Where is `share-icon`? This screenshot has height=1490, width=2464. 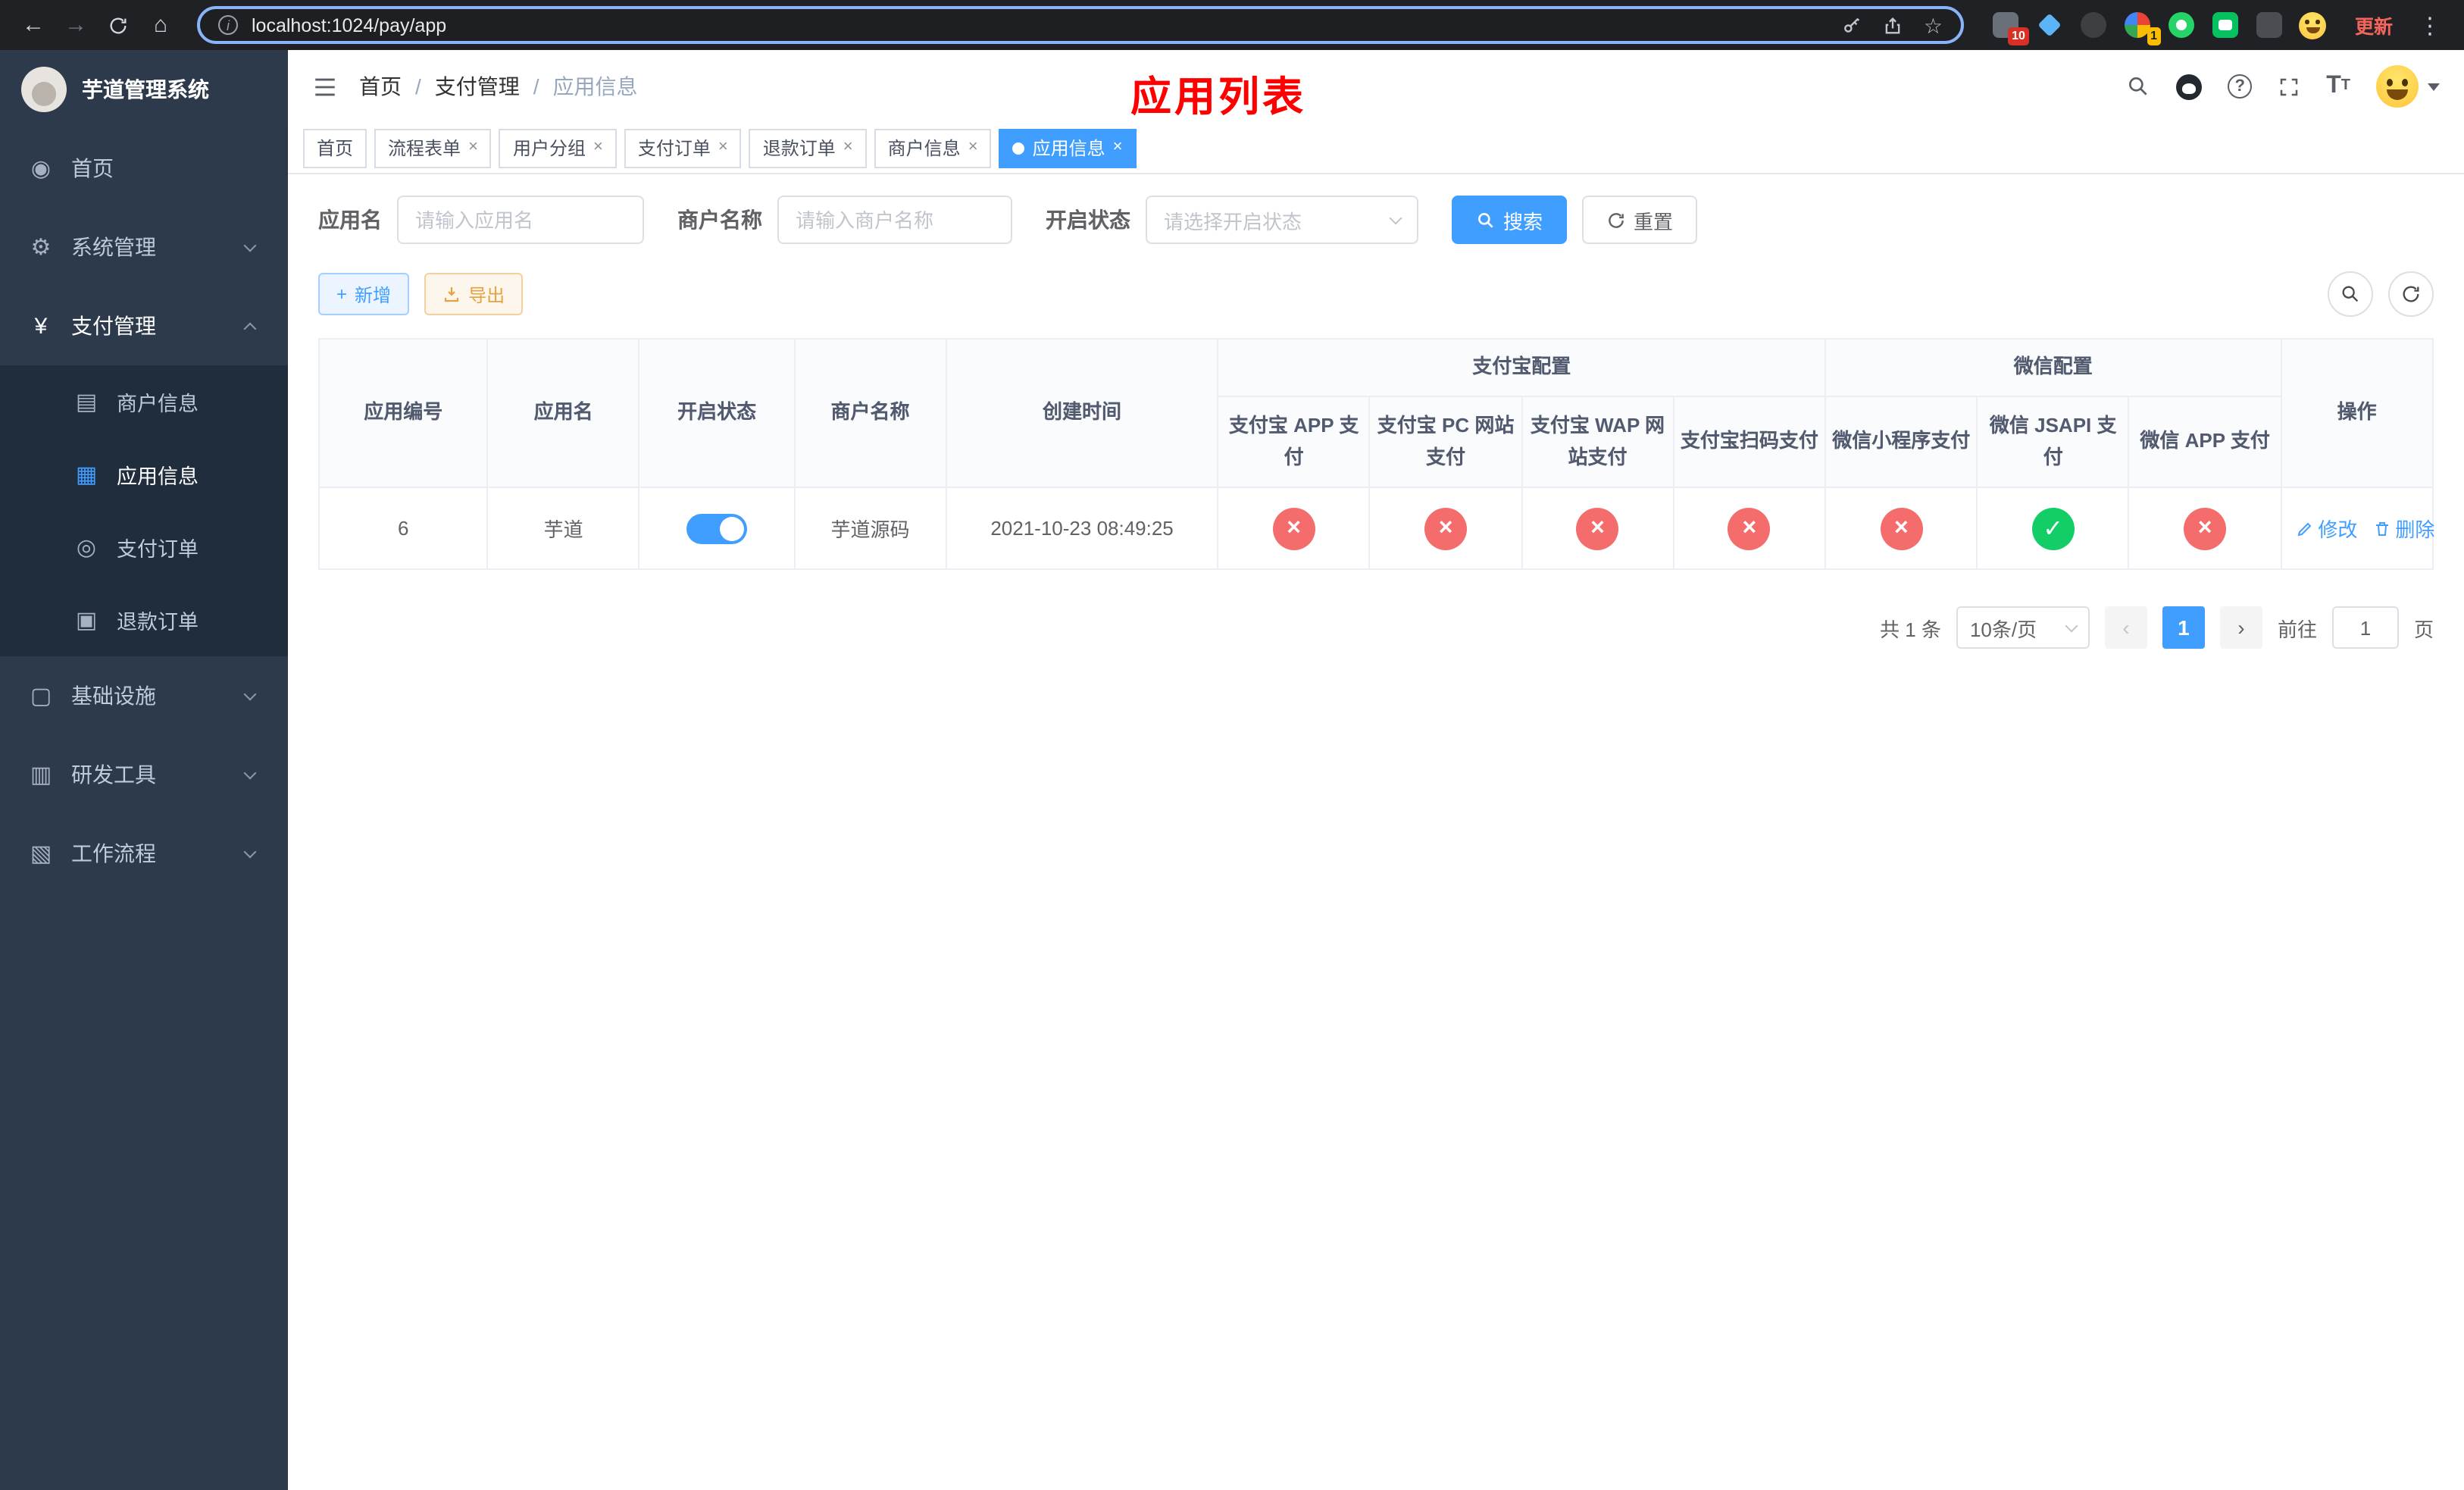
share-icon is located at coordinates (1893, 25).